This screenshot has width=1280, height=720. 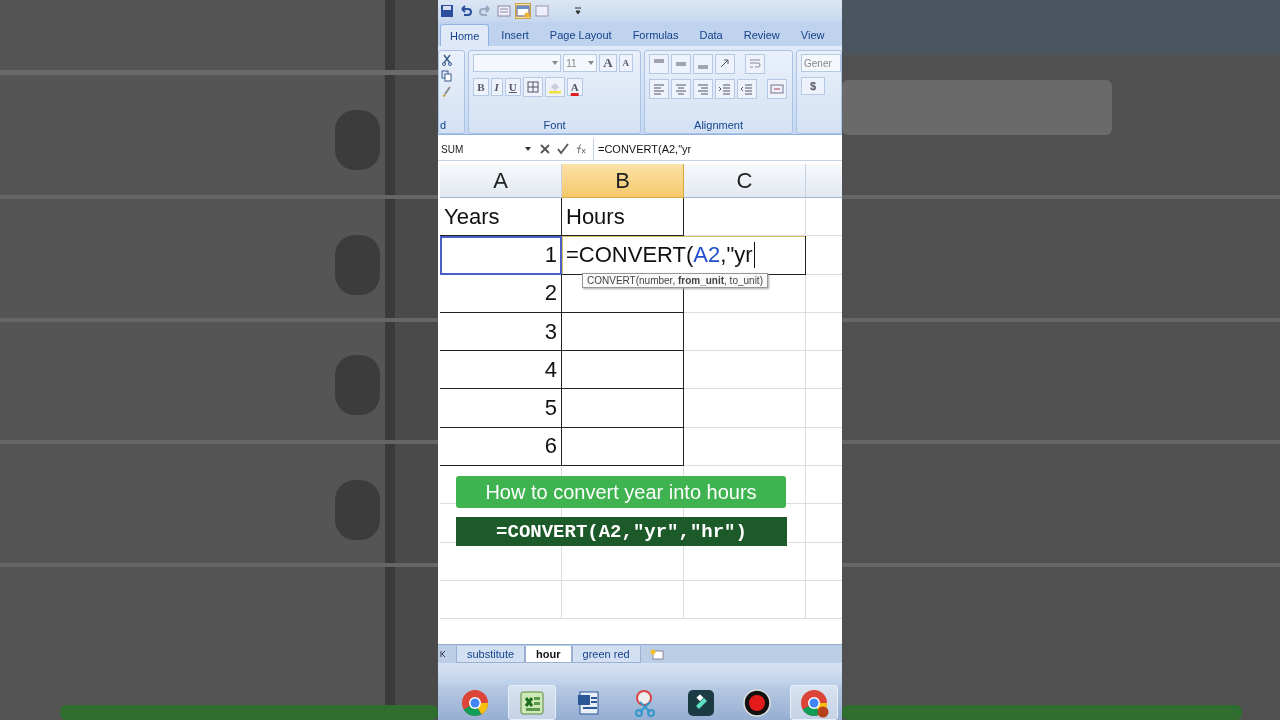 What do you see at coordinates (491, 654) in the screenshot?
I see `sheet-tab: substitute` at bounding box center [491, 654].